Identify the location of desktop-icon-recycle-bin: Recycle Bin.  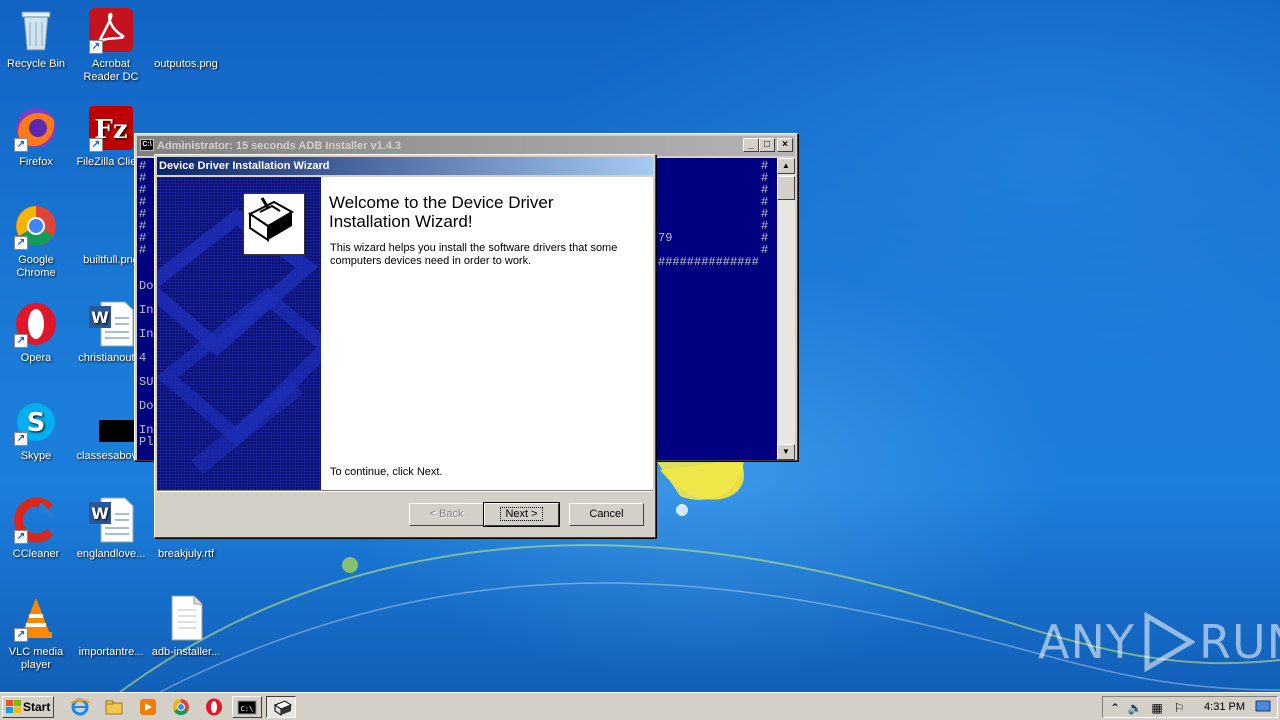
(36, 38).